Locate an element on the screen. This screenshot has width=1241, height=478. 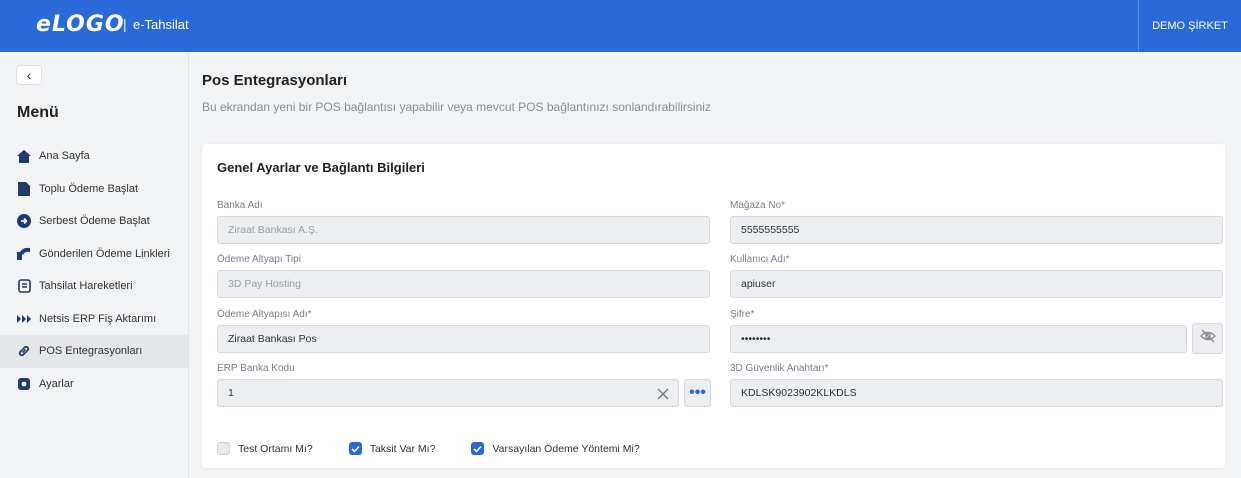
odeme-altyapisi-adi-label: Ödeme Altyapısı Adı* is located at coordinates (264, 314).